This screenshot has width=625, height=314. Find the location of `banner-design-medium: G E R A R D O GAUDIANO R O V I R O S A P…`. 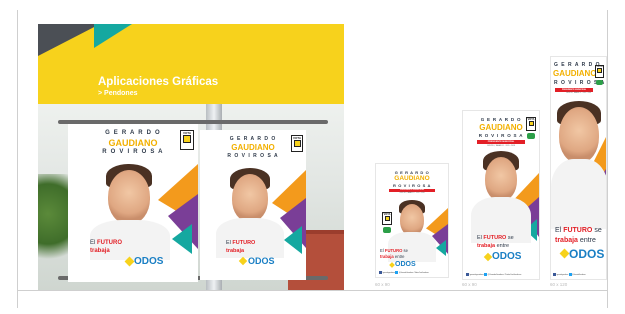

banner-design-medium: G E R A R D O GAUDIANO R O V I R O S A P… is located at coordinates (501, 195).